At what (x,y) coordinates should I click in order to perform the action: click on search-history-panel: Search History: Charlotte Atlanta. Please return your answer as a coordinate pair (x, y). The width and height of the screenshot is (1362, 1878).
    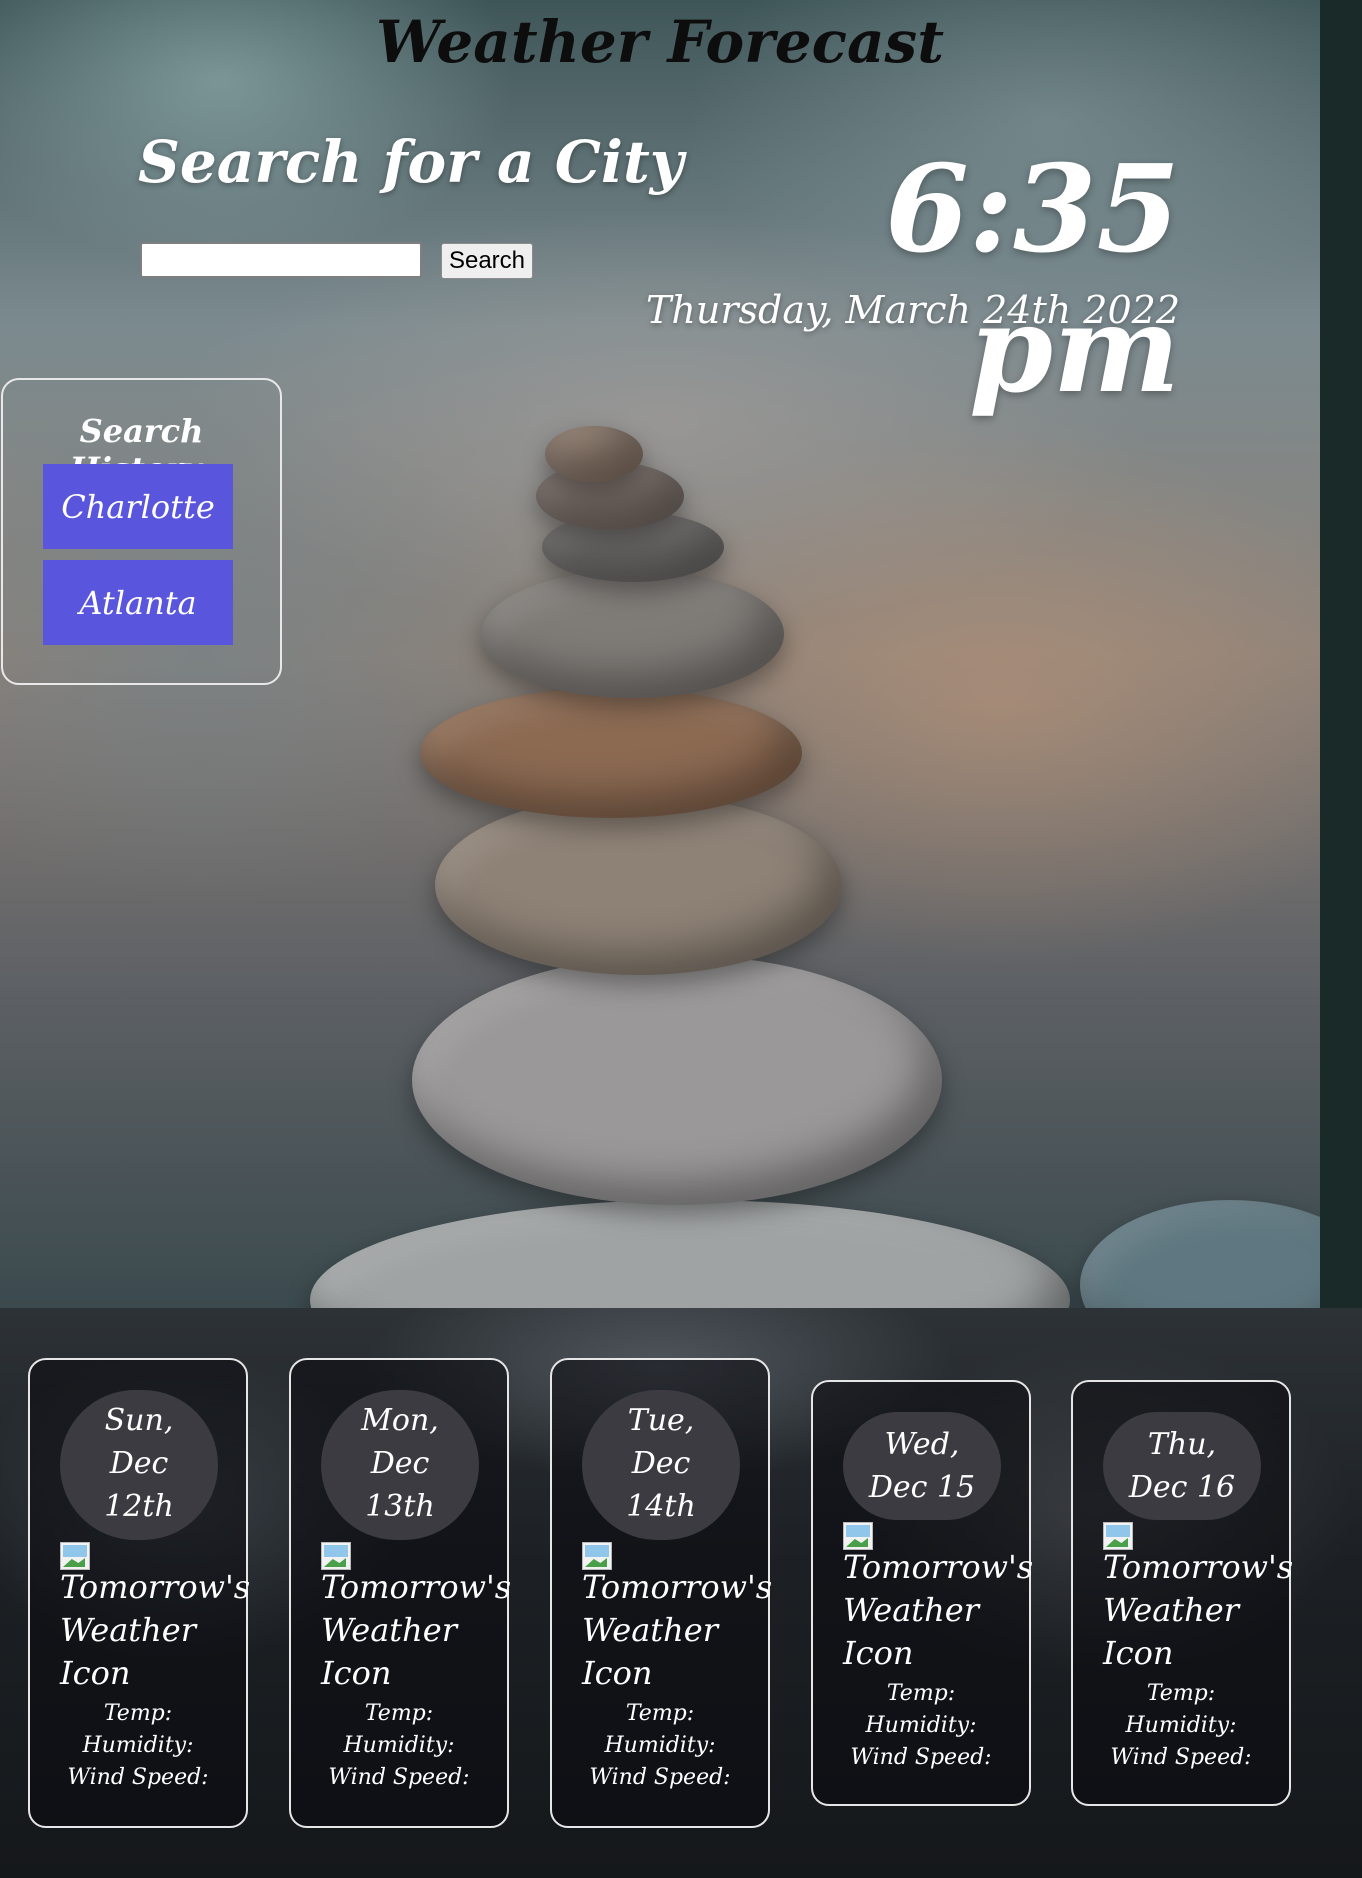
    Looking at the image, I should click on (141, 531).